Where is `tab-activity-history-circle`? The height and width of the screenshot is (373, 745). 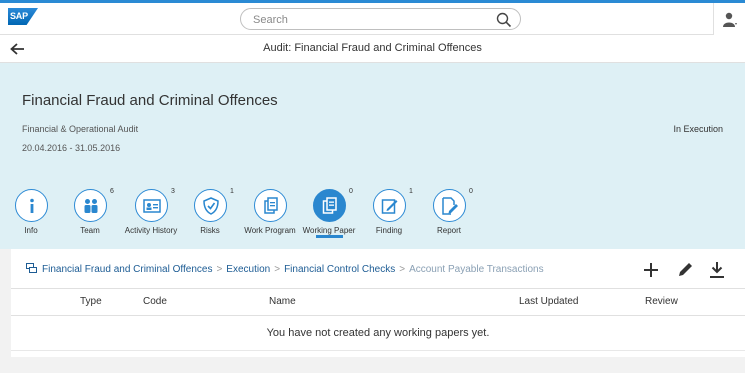 tab-activity-history-circle is located at coordinates (151, 205).